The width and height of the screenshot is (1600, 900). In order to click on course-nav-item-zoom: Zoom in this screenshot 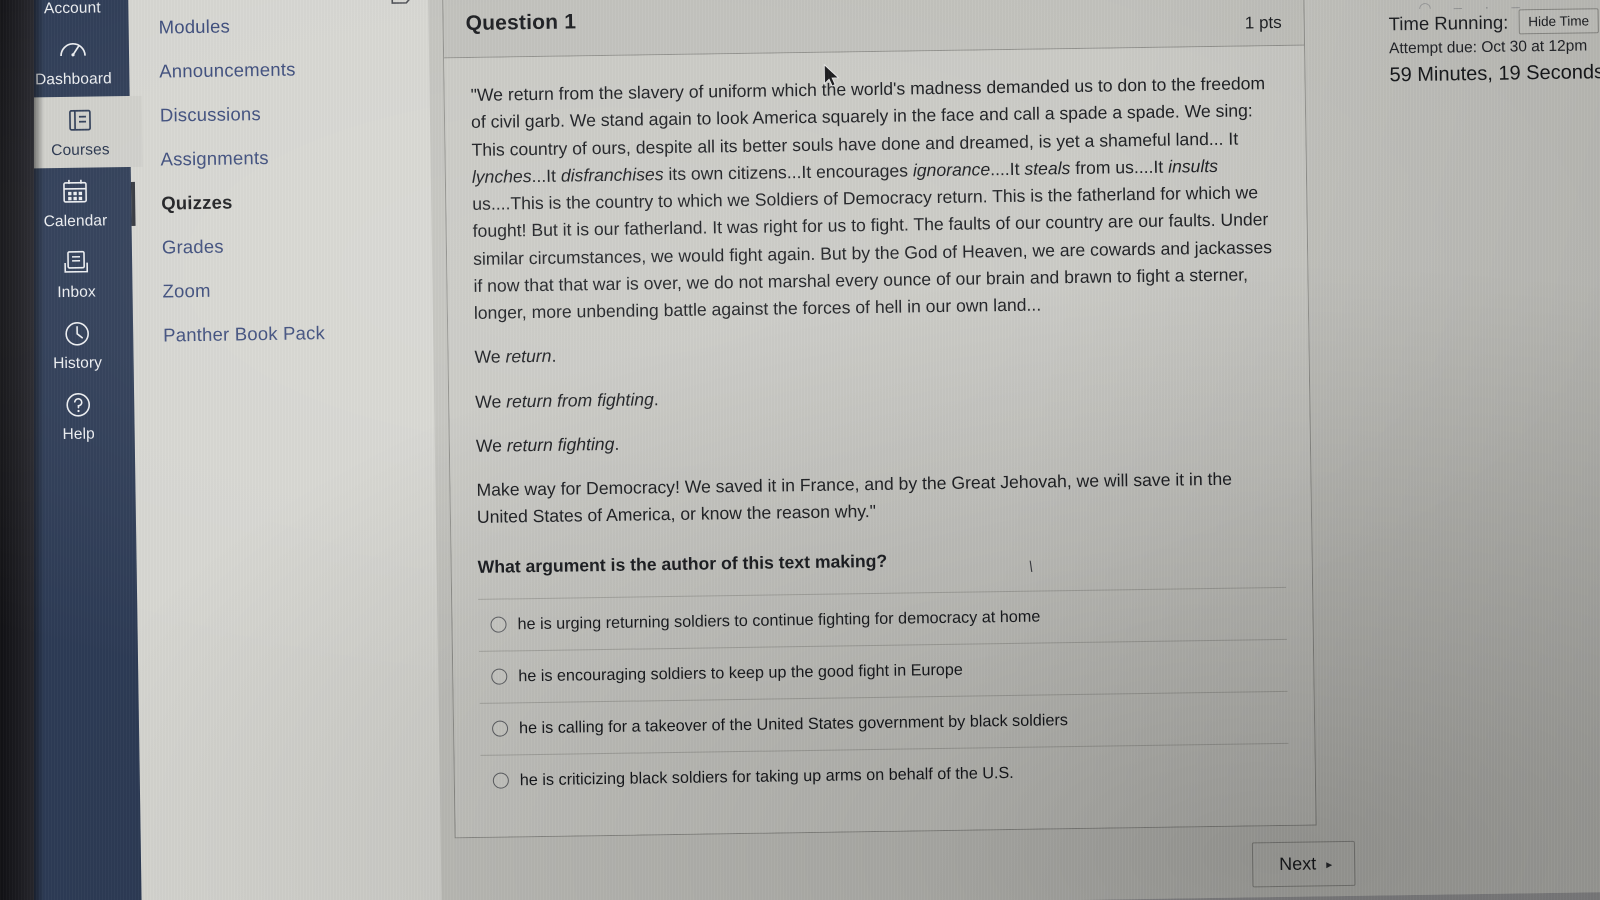, I will do `click(282, 290)`.